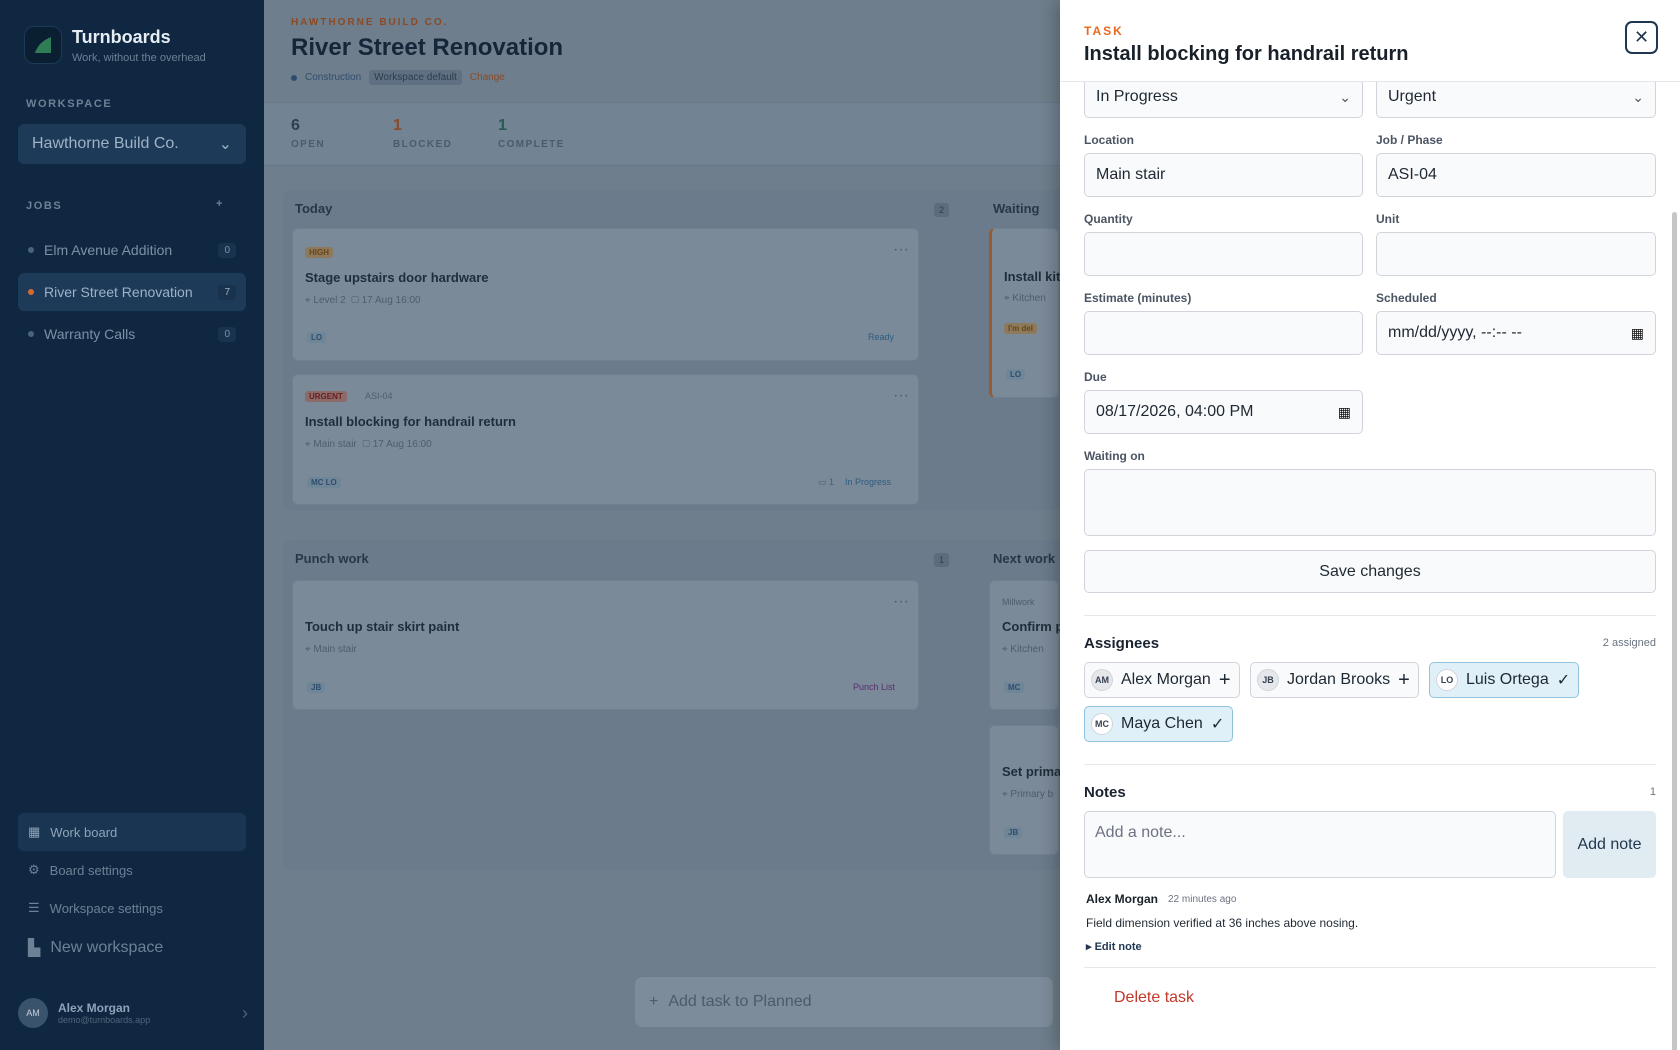  What do you see at coordinates (1629, 643) in the screenshot?
I see `assigned-count: 2 assigned` at bounding box center [1629, 643].